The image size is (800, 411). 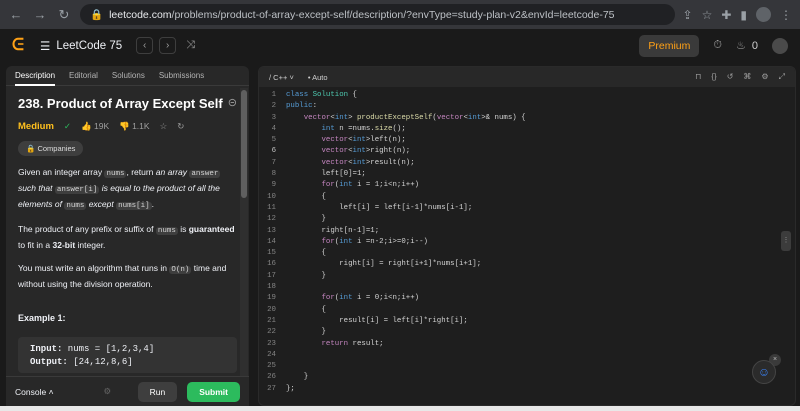 I want to click on code-text: public:, so click(x=301, y=107).